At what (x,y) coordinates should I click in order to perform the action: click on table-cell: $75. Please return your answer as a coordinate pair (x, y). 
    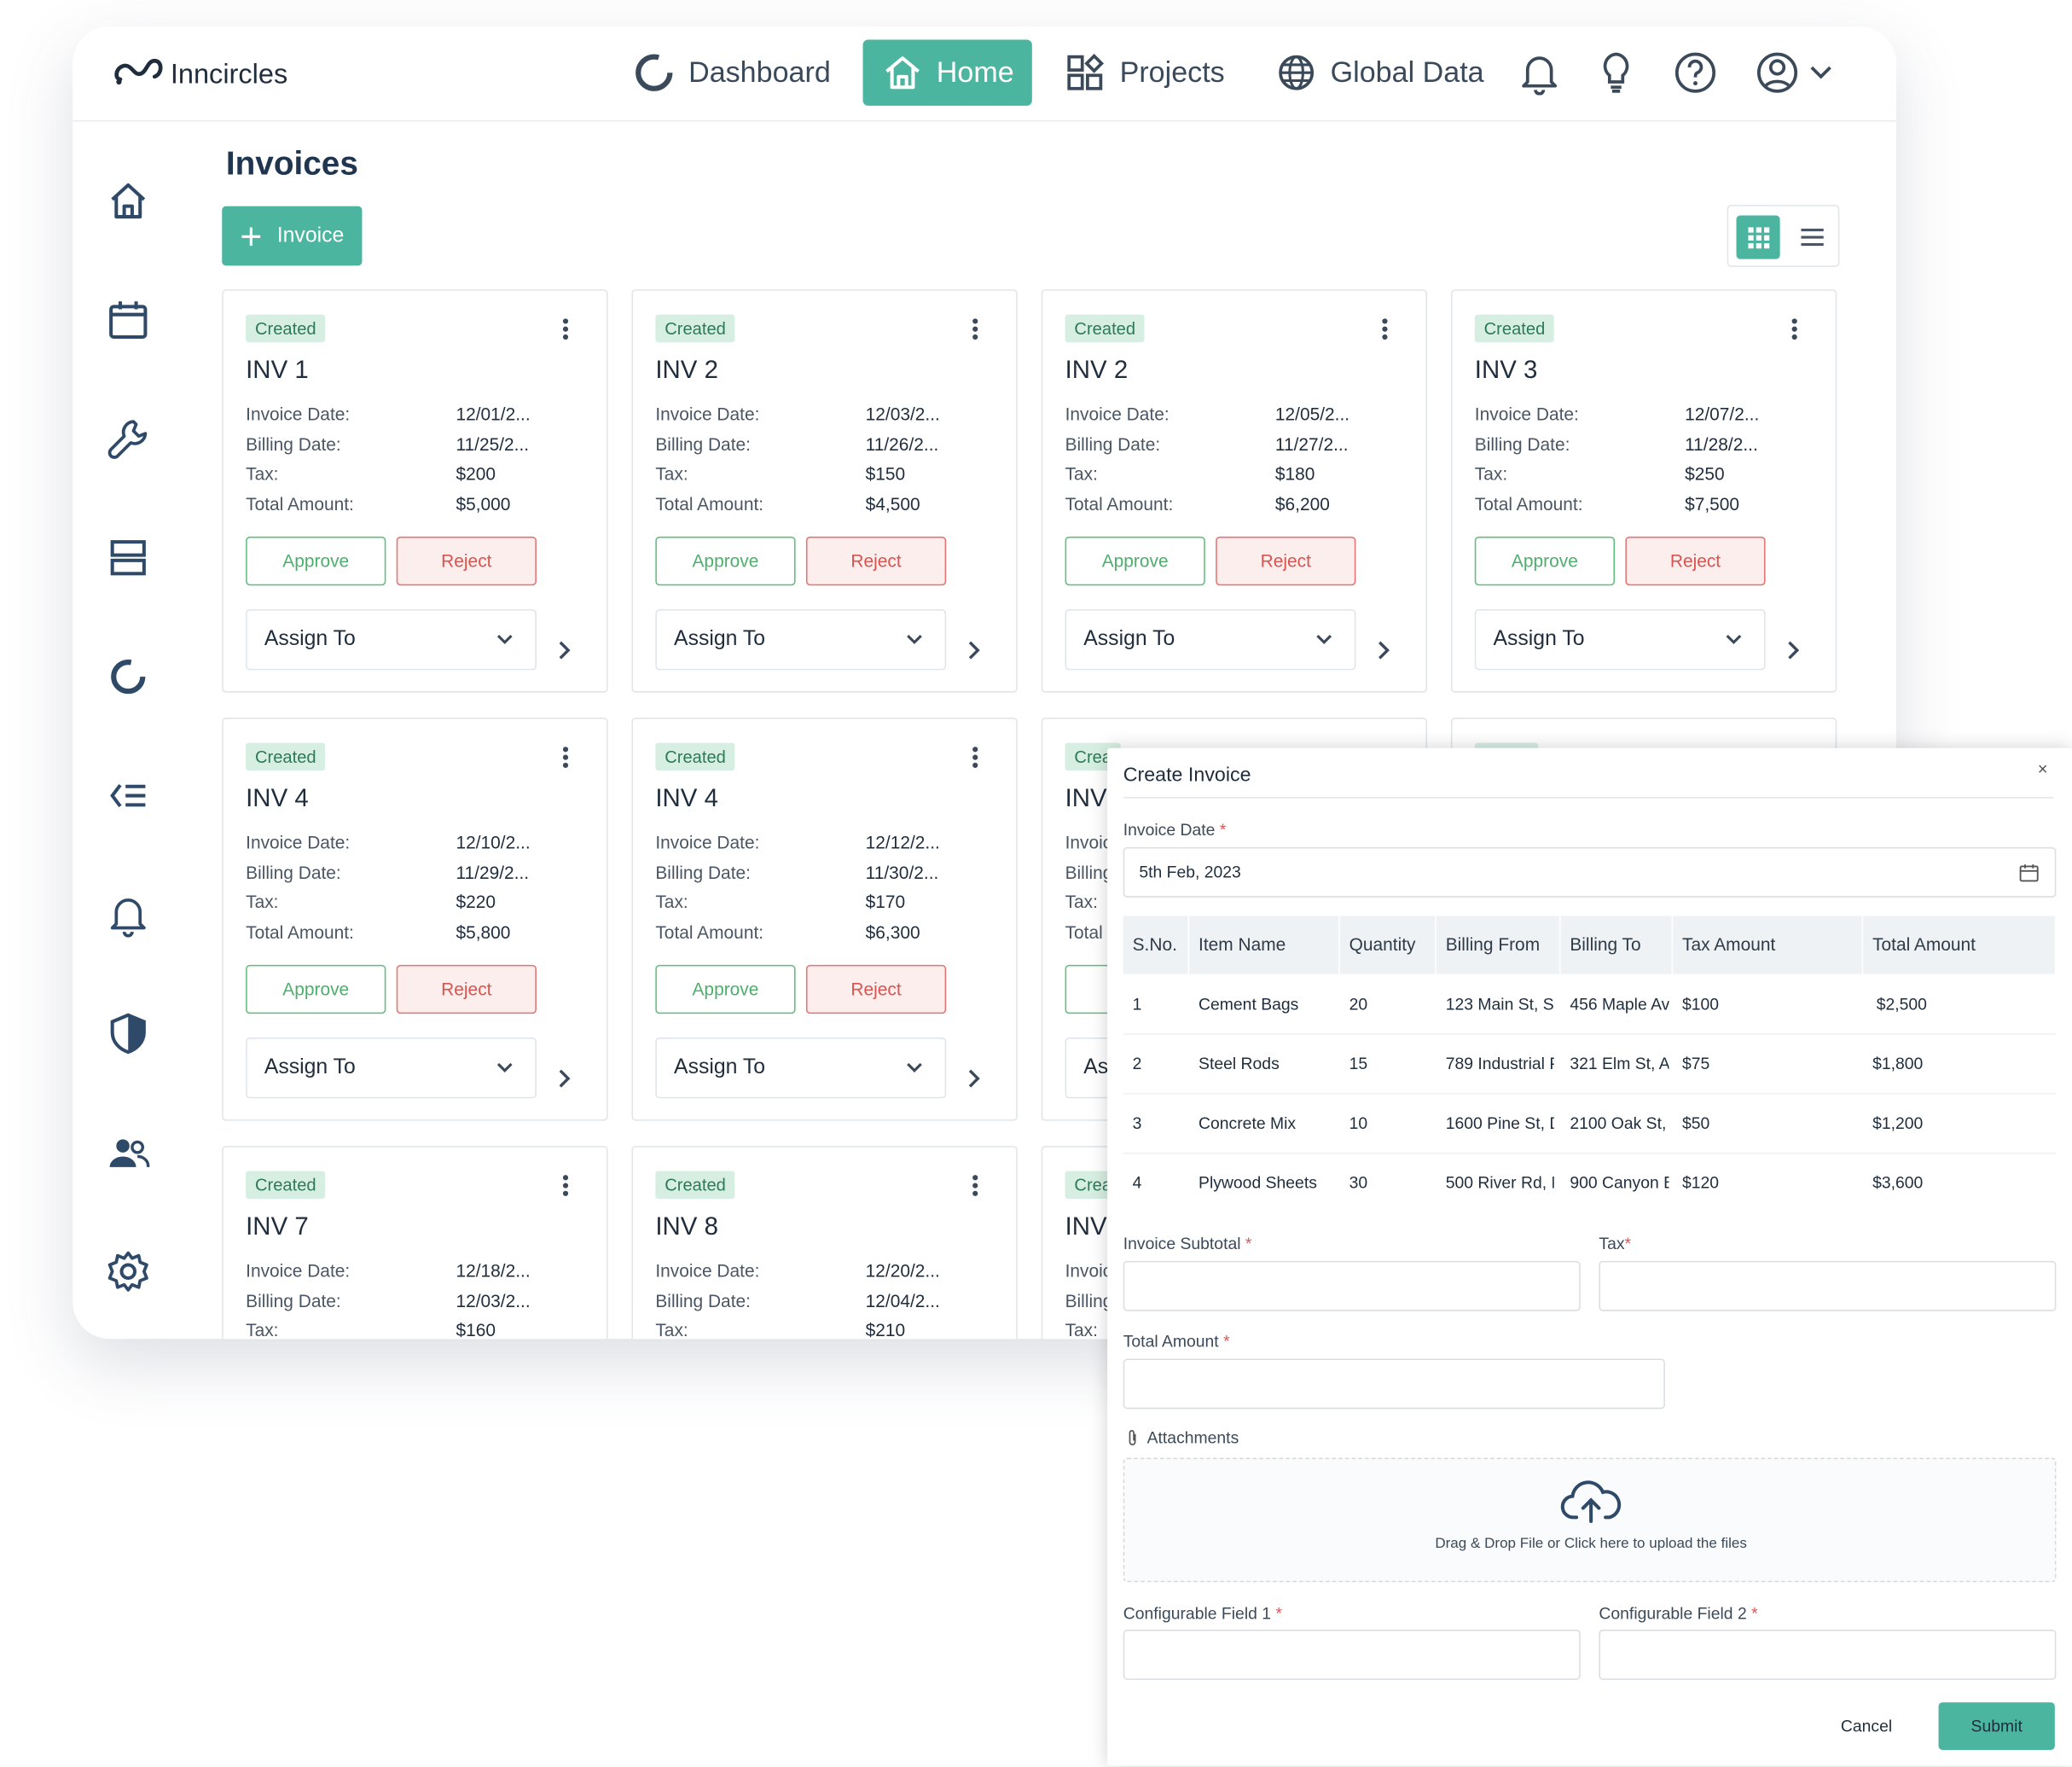
    Looking at the image, I should click on (1696, 1064).